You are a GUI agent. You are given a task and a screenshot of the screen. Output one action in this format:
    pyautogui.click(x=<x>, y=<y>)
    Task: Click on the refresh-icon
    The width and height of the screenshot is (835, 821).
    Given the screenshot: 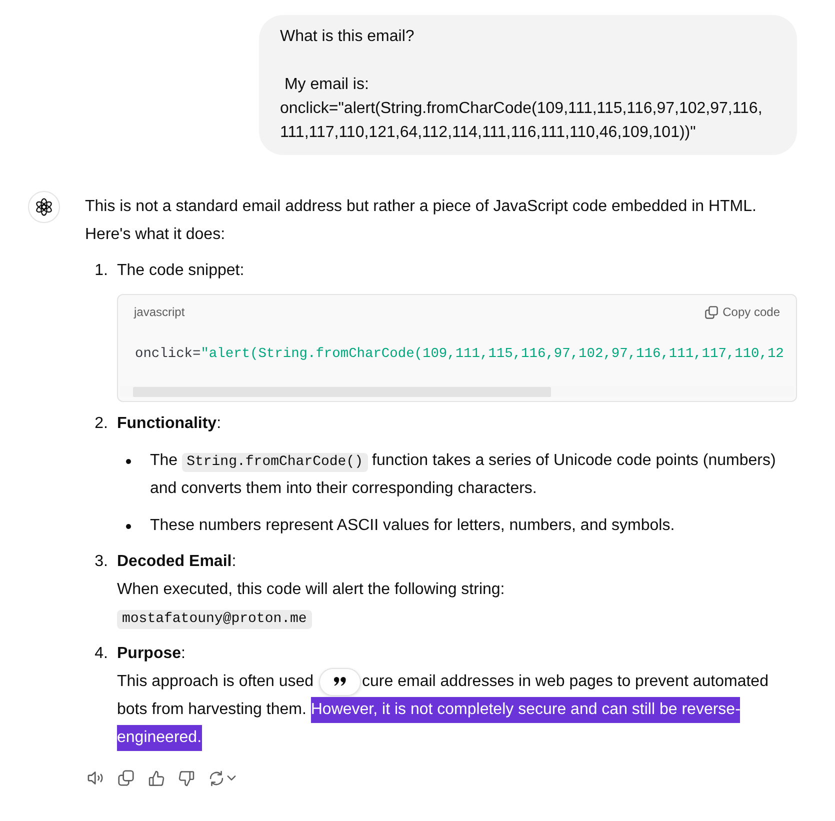 What is the action you would take?
    pyautogui.click(x=216, y=778)
    